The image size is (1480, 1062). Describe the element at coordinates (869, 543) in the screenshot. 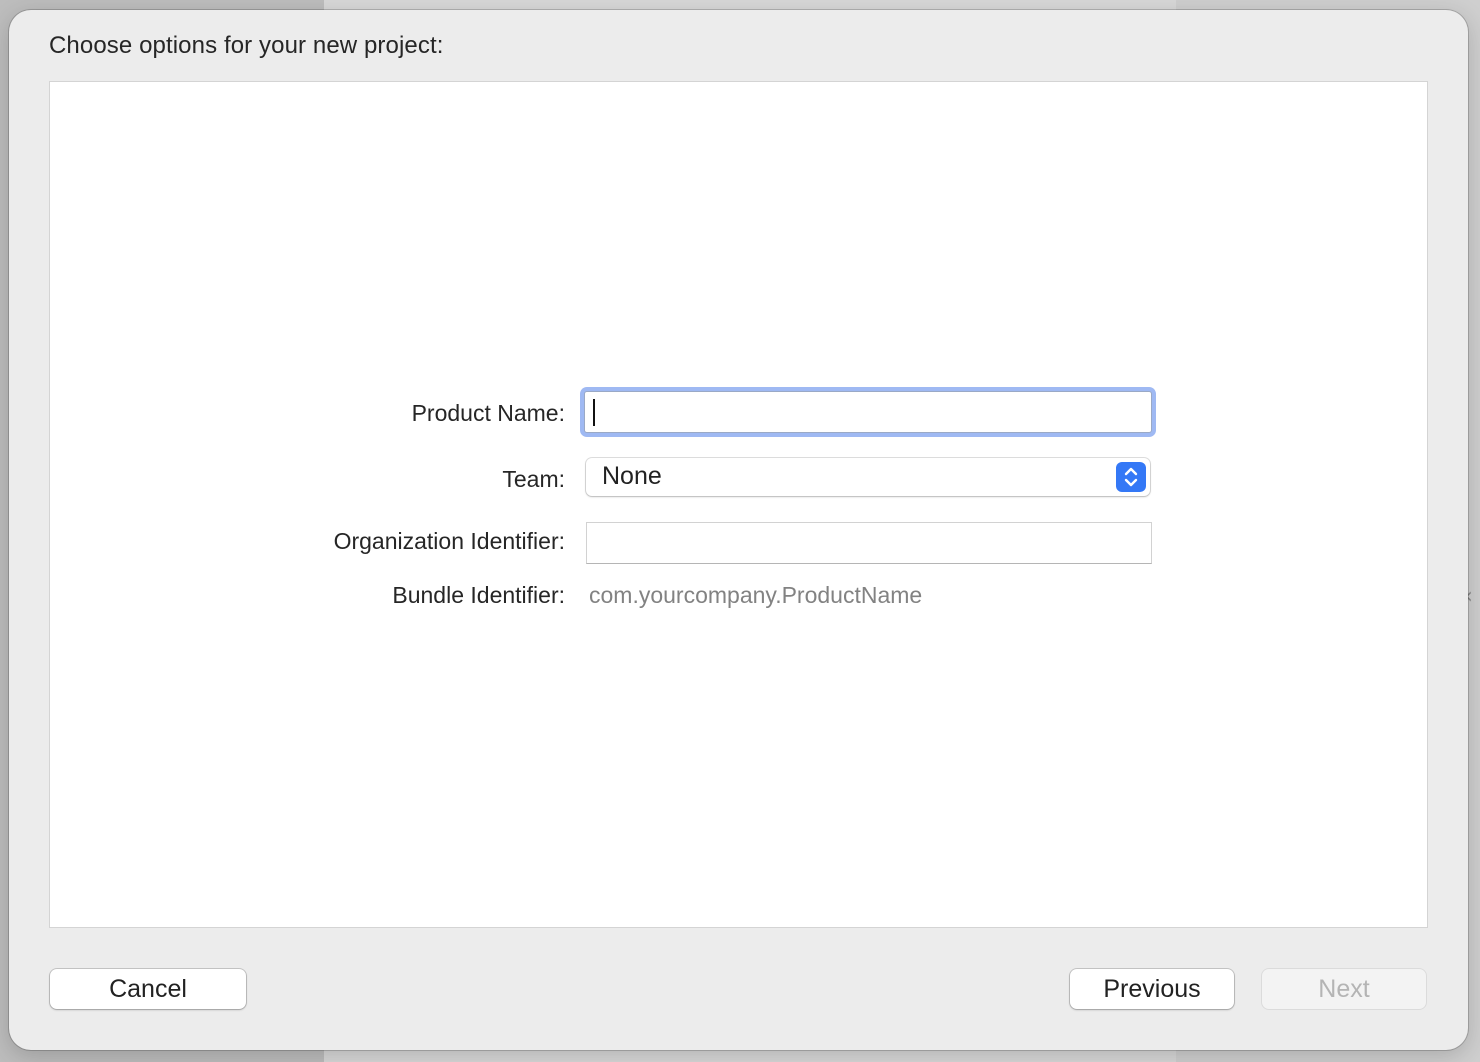

I see `organization-identifier-input` at that location.